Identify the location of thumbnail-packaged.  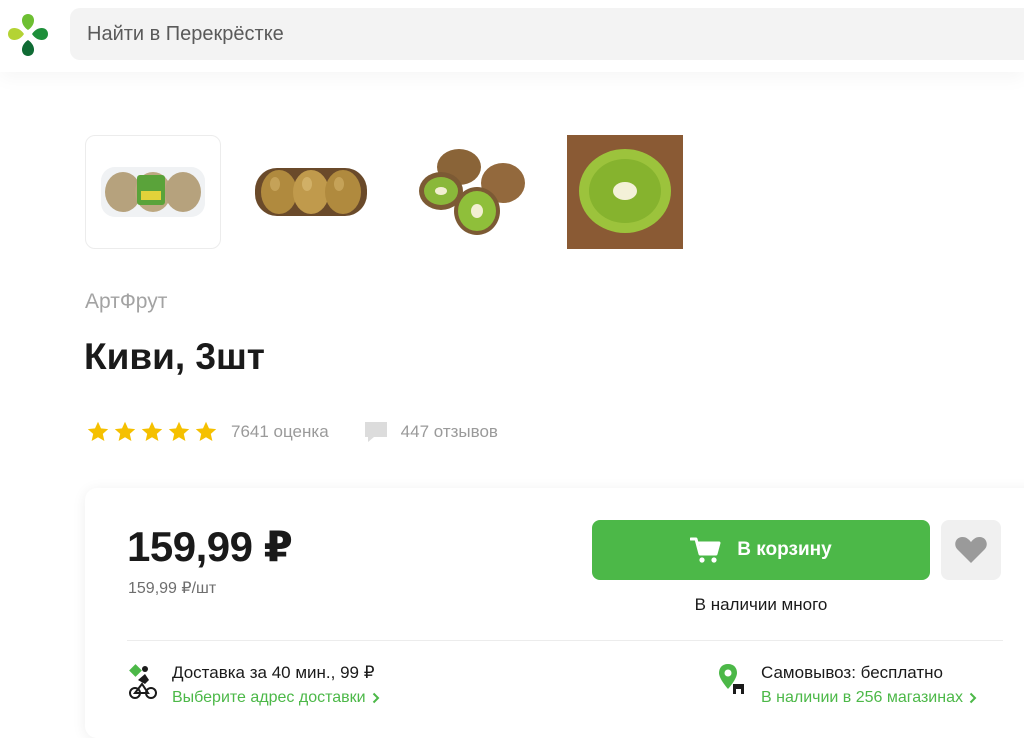
(153, 192).